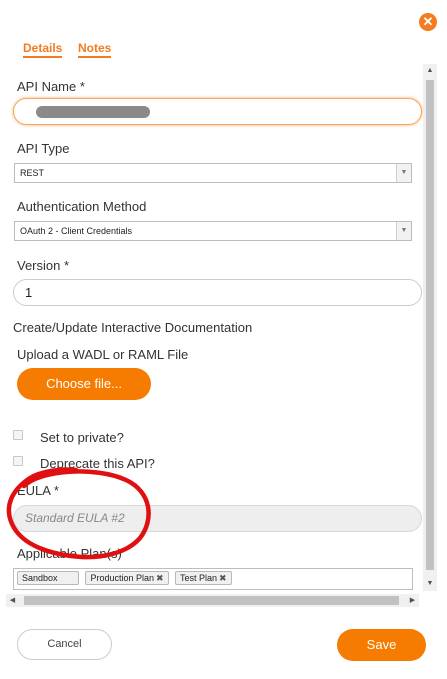  Describe the element at coordinates (381, 645) in the screenshot. I see `save-button: Save` at that location.